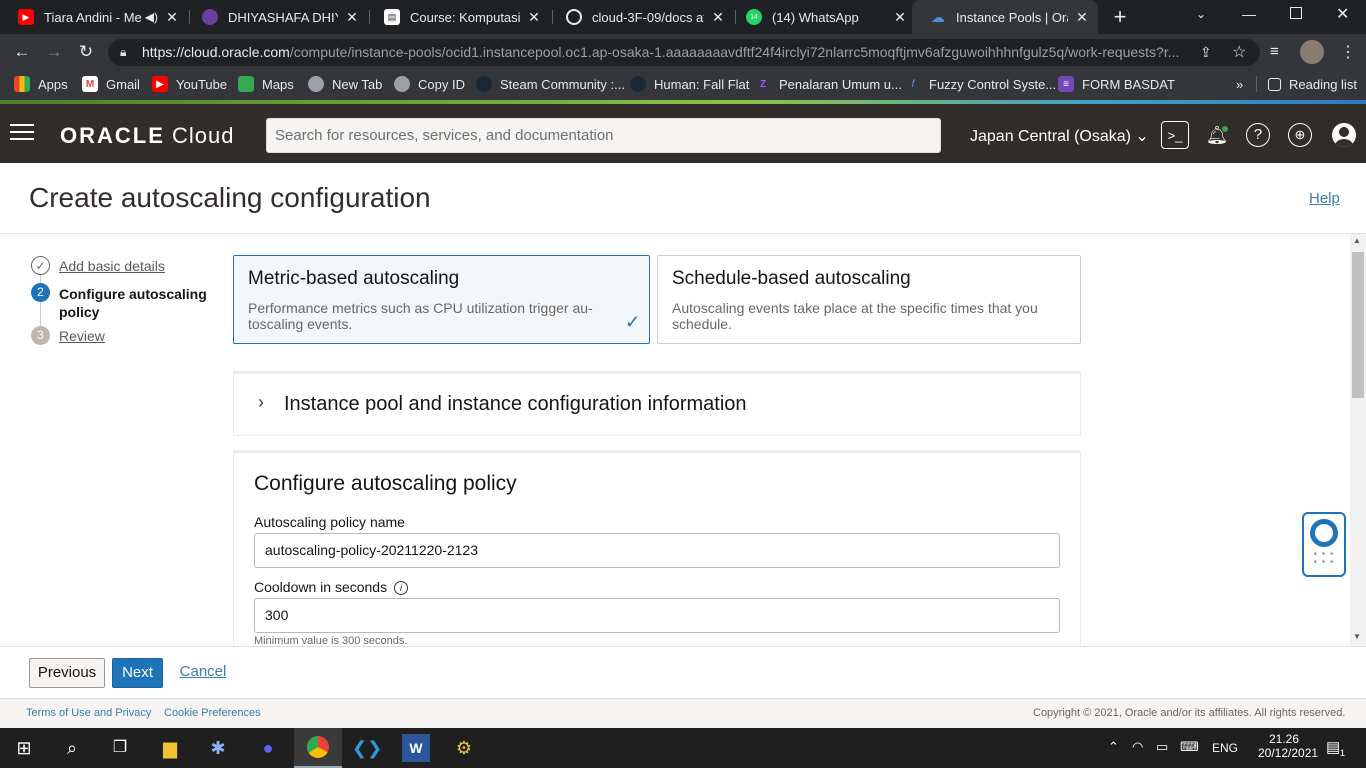  Describe the element at coordinates (345, 84) in the screenshot. I see `bookmark-new-tab: New Tab` at that location.